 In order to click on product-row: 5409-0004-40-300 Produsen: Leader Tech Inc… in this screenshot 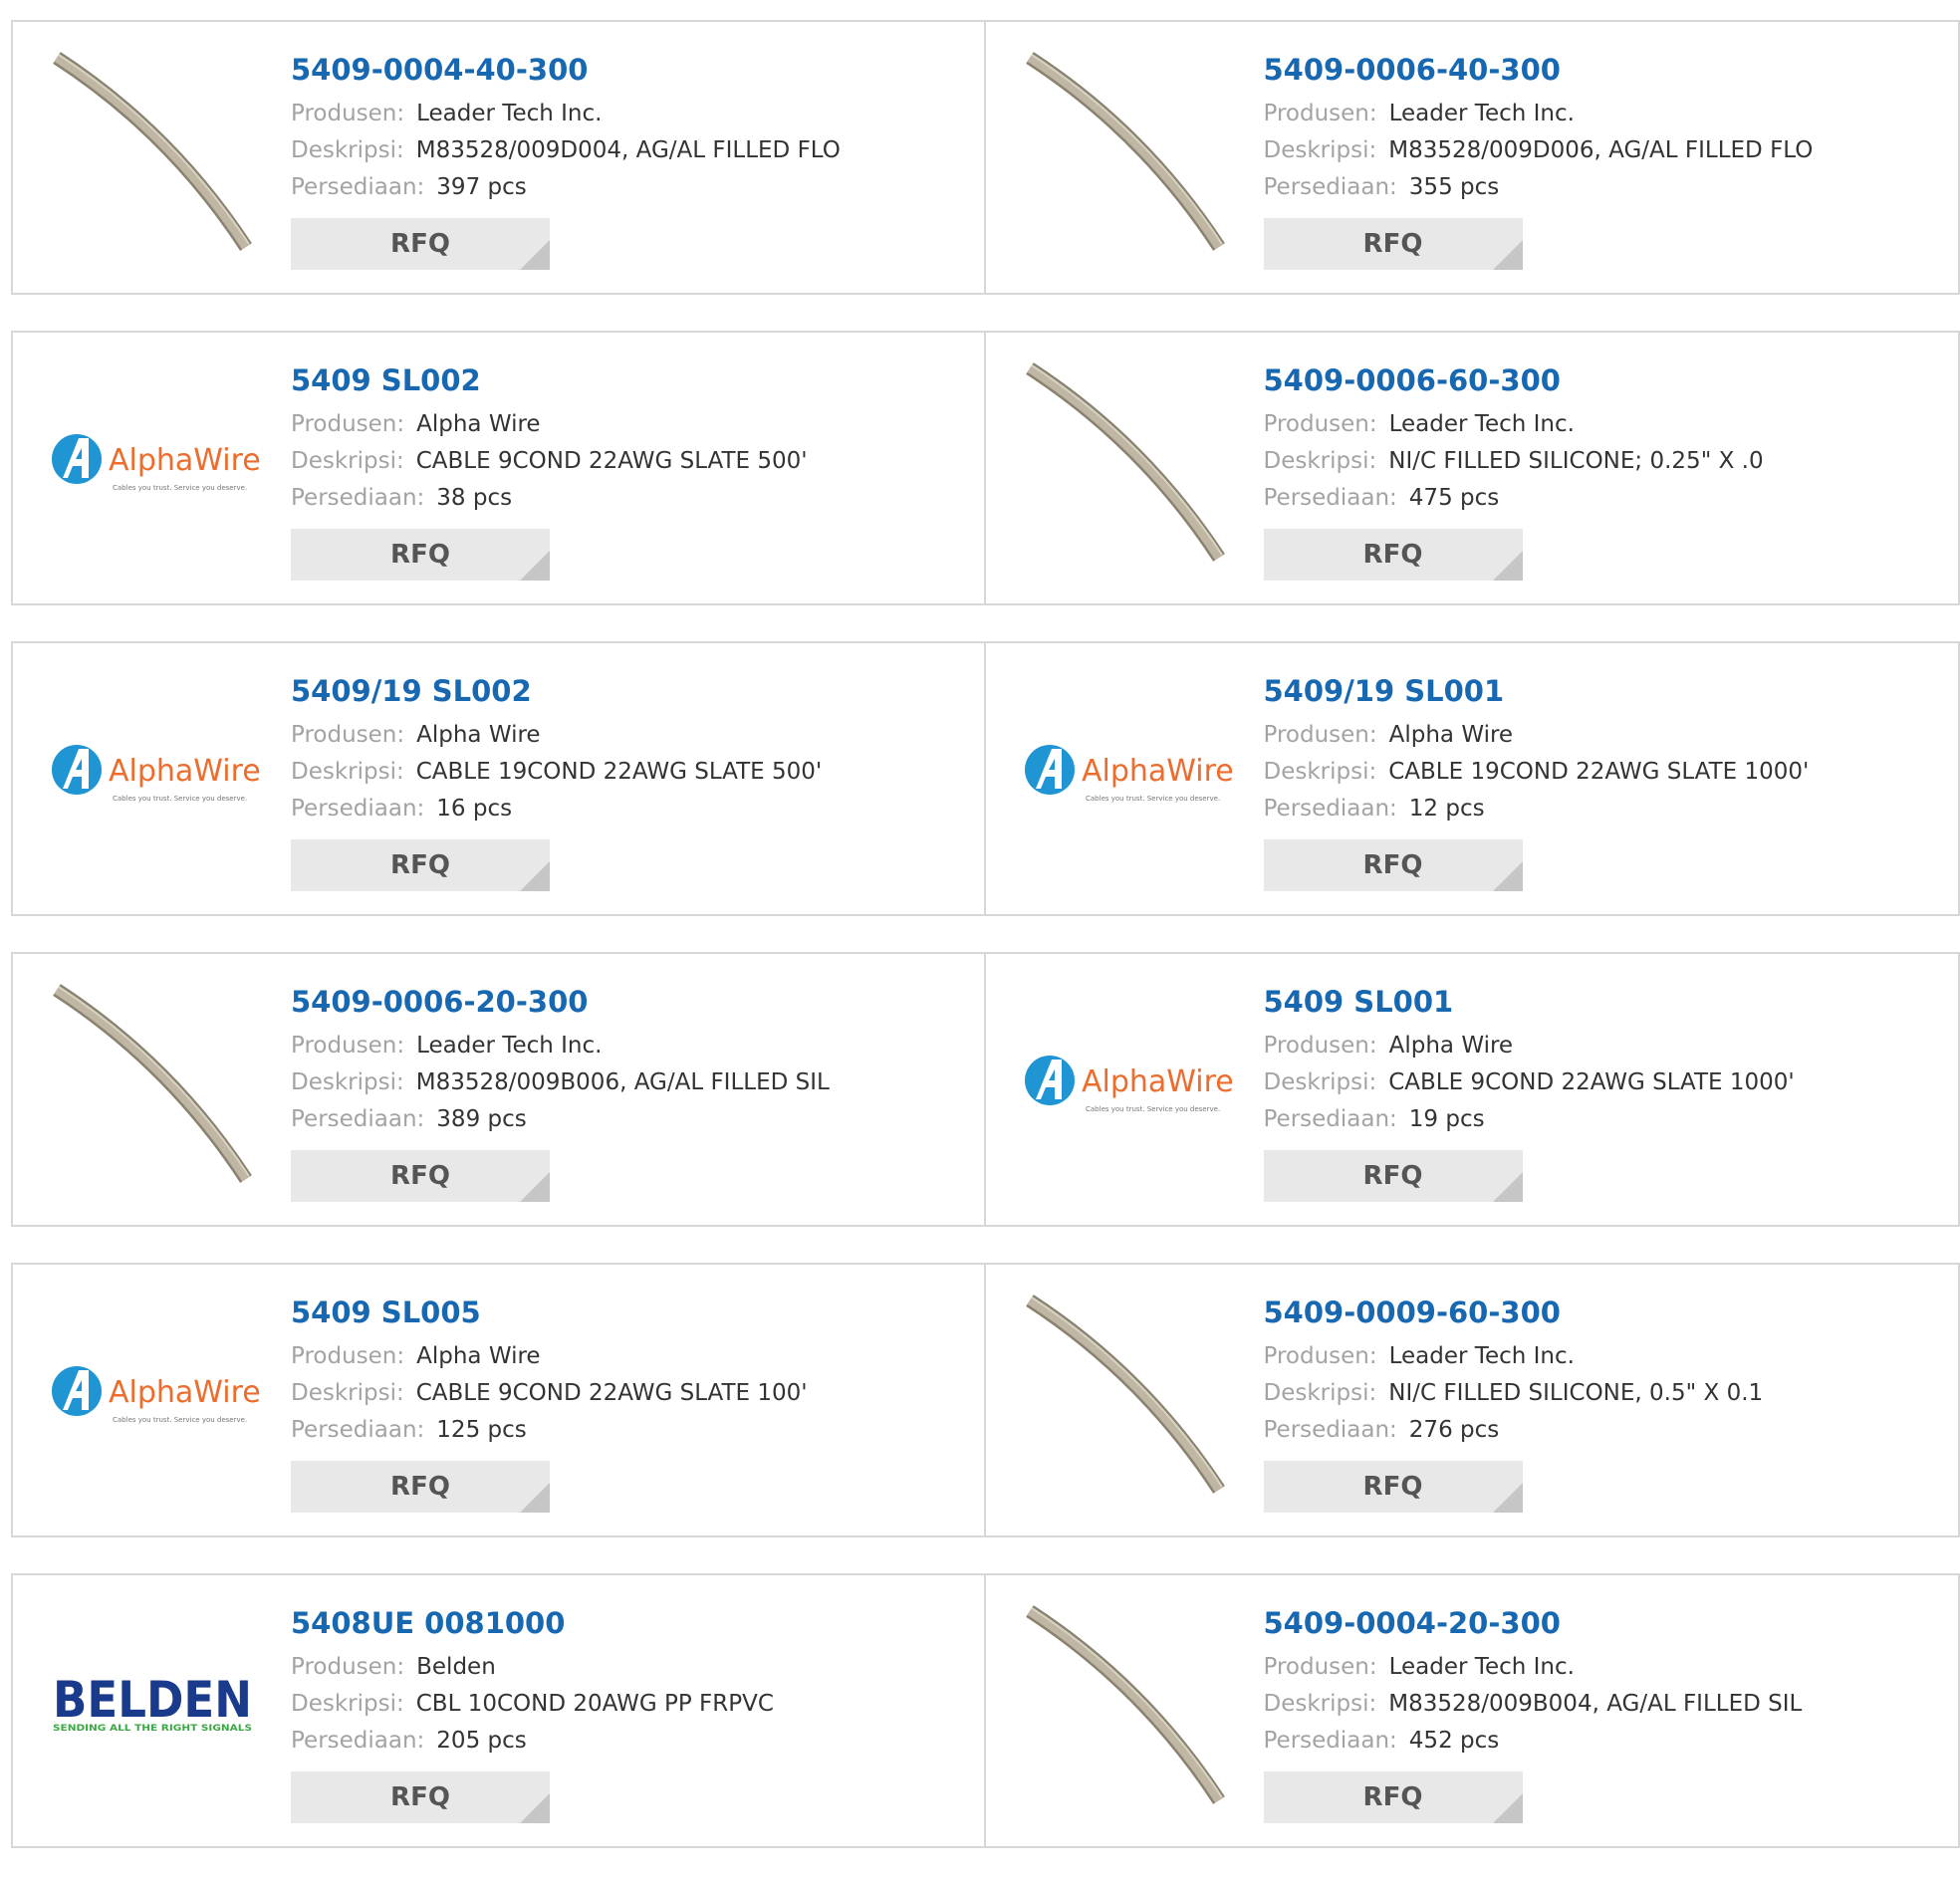, I will do `click(986, 157)`.